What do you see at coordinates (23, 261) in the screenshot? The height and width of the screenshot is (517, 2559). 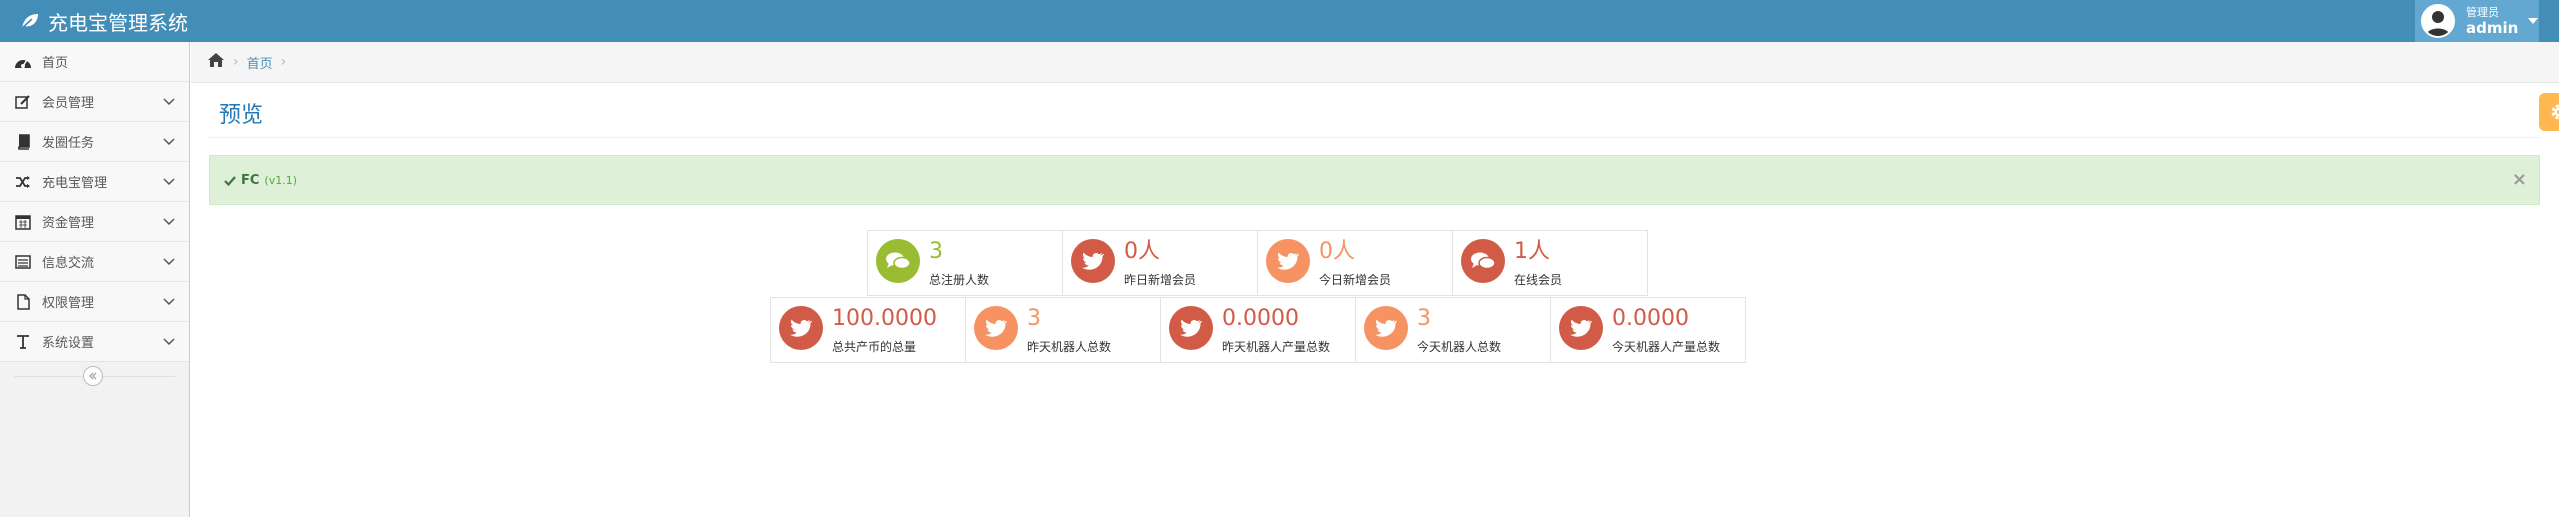 I see `list-icon` at bounding box center [23, 261].